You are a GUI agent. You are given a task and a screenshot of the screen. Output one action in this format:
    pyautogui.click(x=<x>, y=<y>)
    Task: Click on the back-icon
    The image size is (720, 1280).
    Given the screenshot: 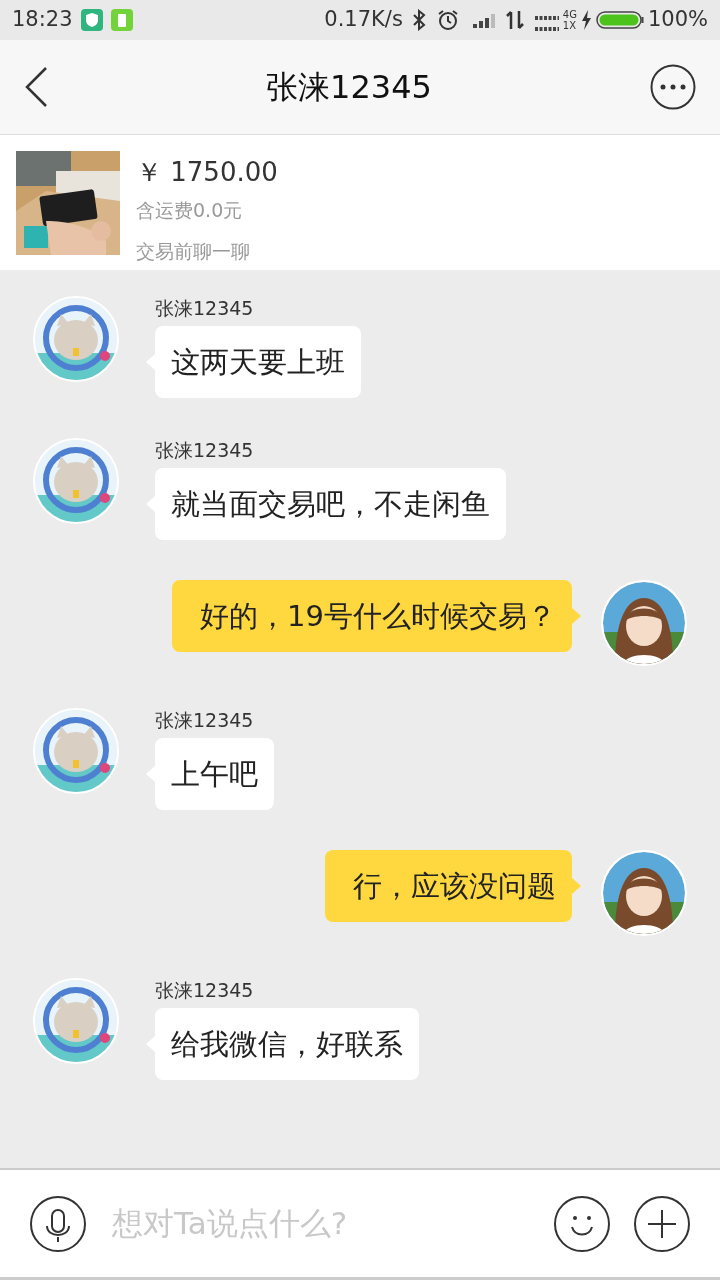 What is the action you would take?
    pyautogui.click(x=36, y=87)
    